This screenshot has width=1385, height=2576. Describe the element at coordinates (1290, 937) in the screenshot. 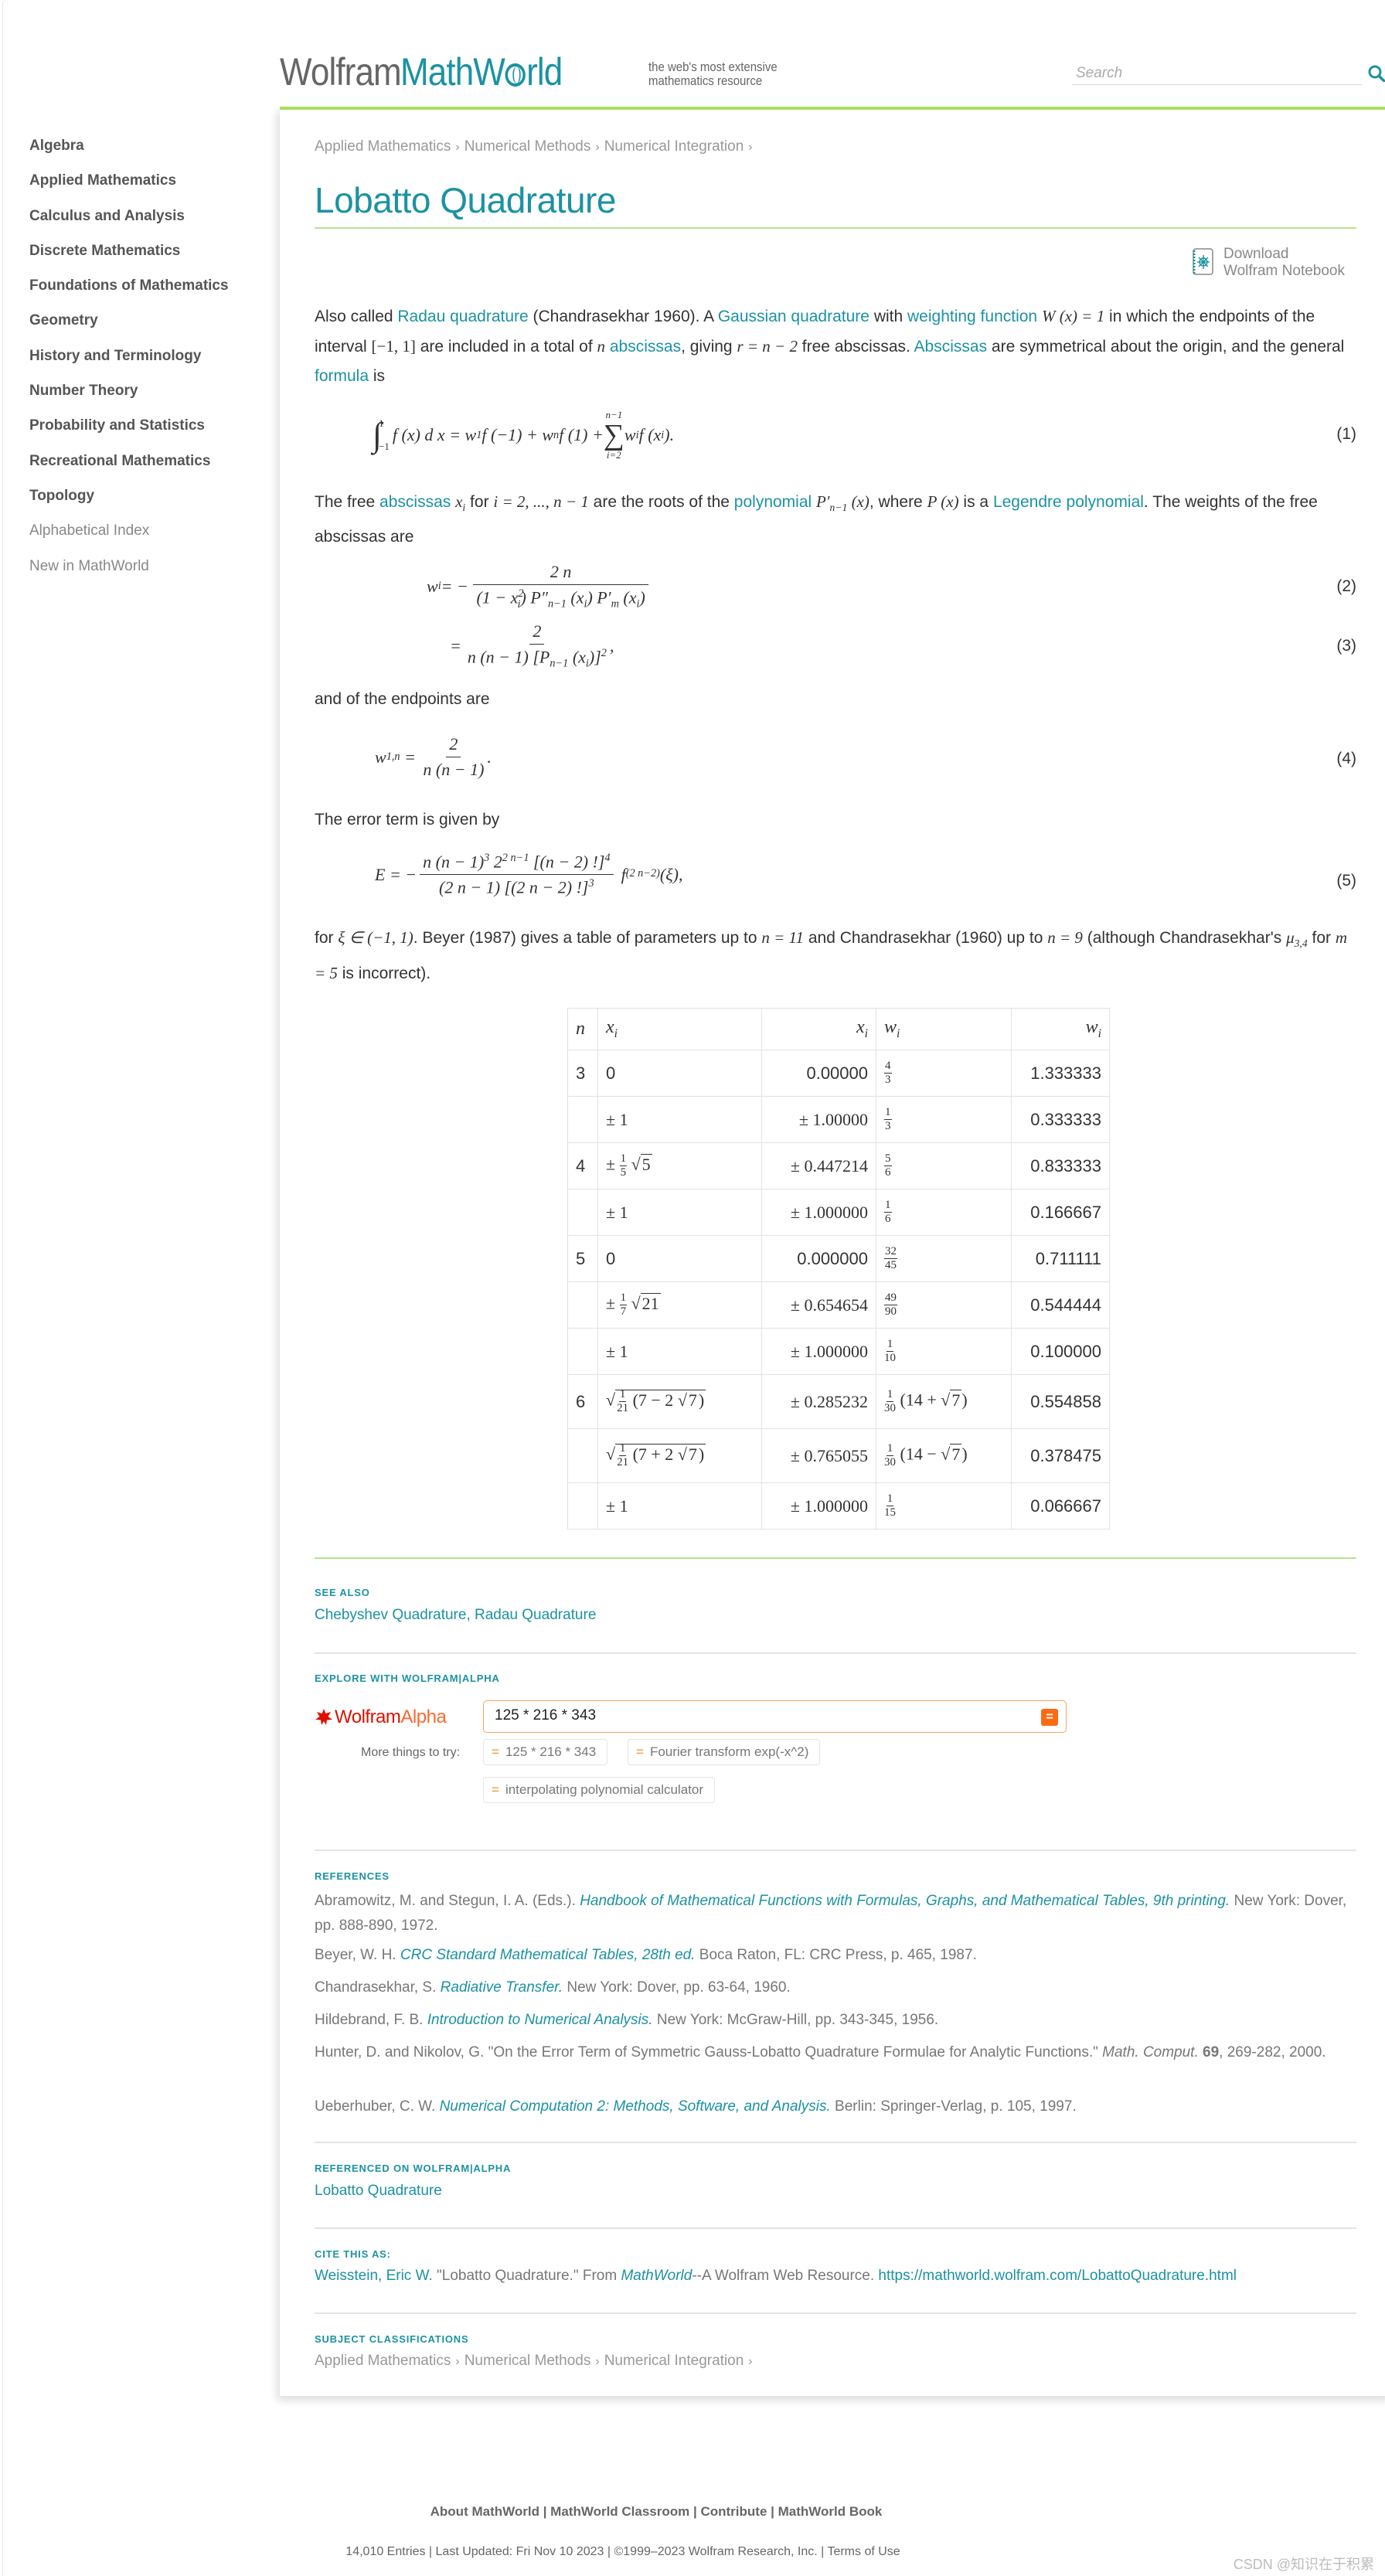

I see `math-inline: μ` at that location.